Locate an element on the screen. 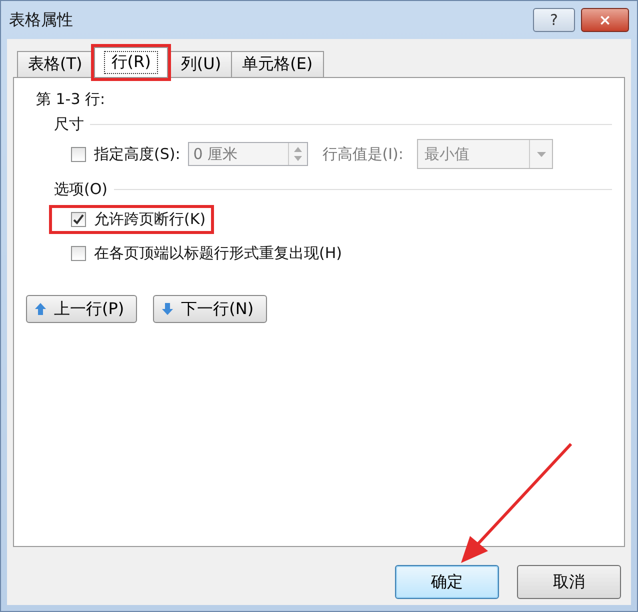 This screenshot has height=612, width=638. nav-button: 上一行(P) is located at coordinates (82, 309).